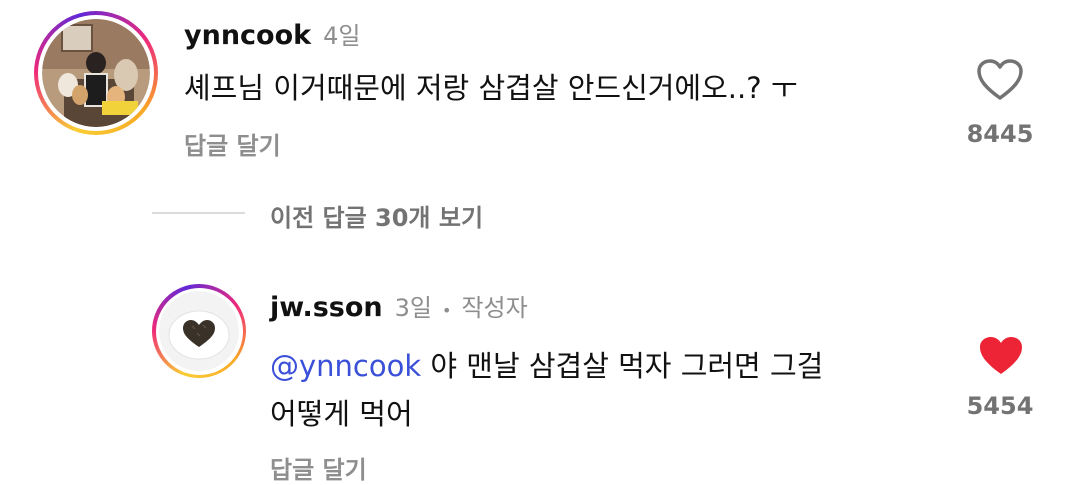  I want to click on view-previous-replies-button: 이전 답글 30개 보기, so click(376, 215).